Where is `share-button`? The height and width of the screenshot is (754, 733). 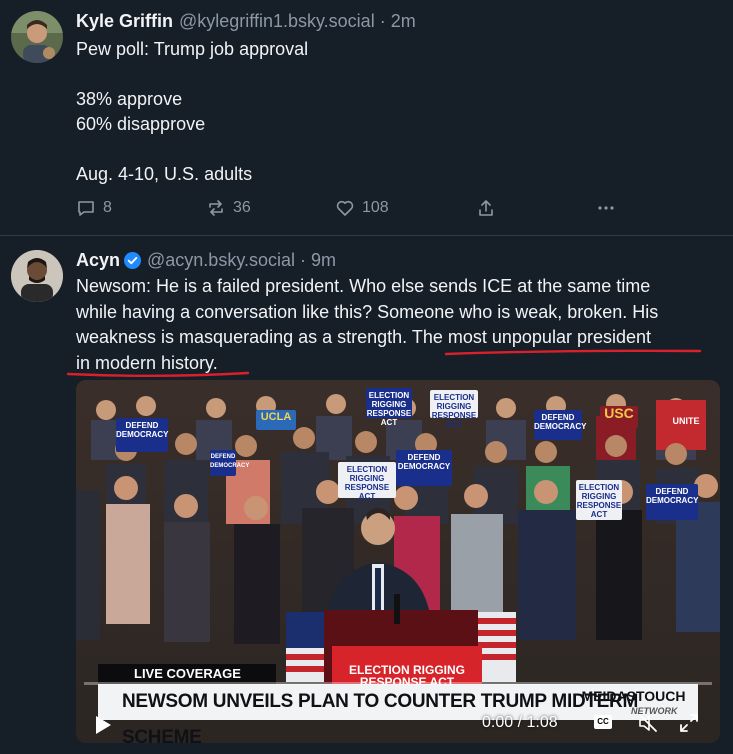
share-button is located at coordinates (486, 208).